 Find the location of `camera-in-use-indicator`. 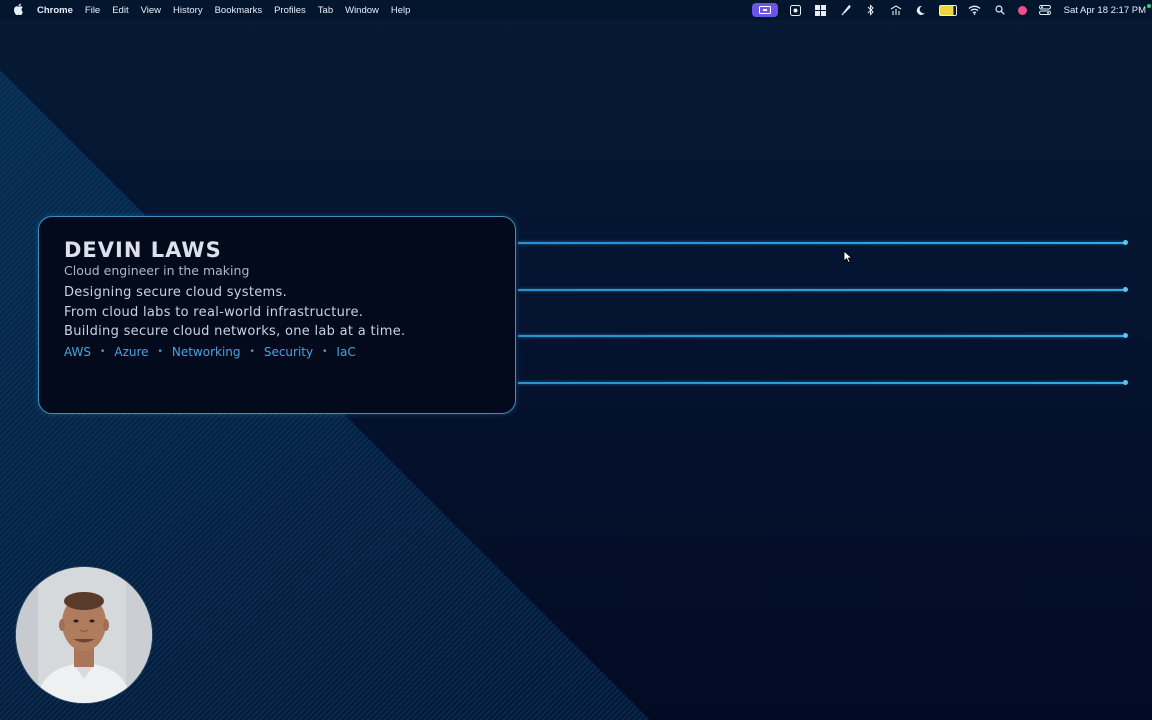

camera-in-use-indicator is located at coordinates (1149, 6).